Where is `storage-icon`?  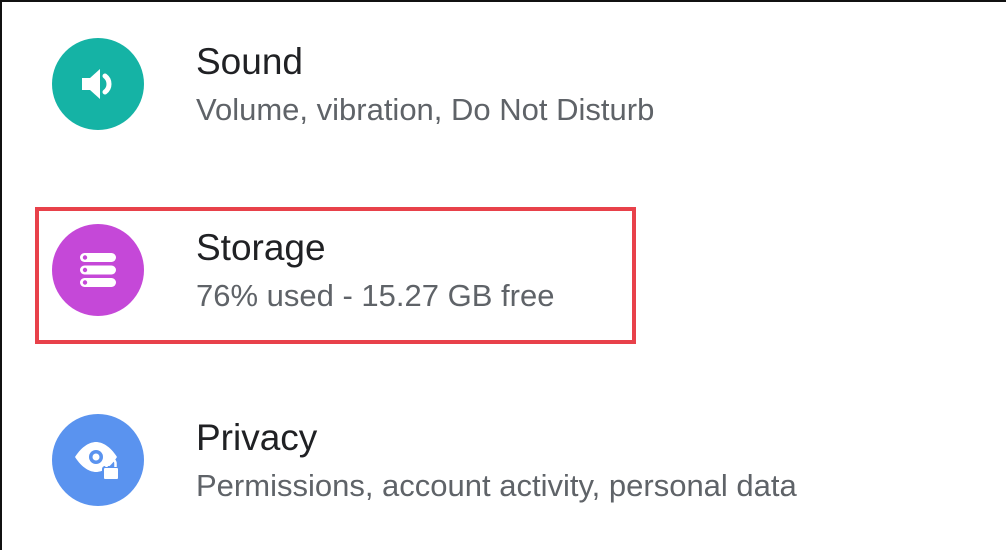 storage-icon is located at coordinates (98, 270).